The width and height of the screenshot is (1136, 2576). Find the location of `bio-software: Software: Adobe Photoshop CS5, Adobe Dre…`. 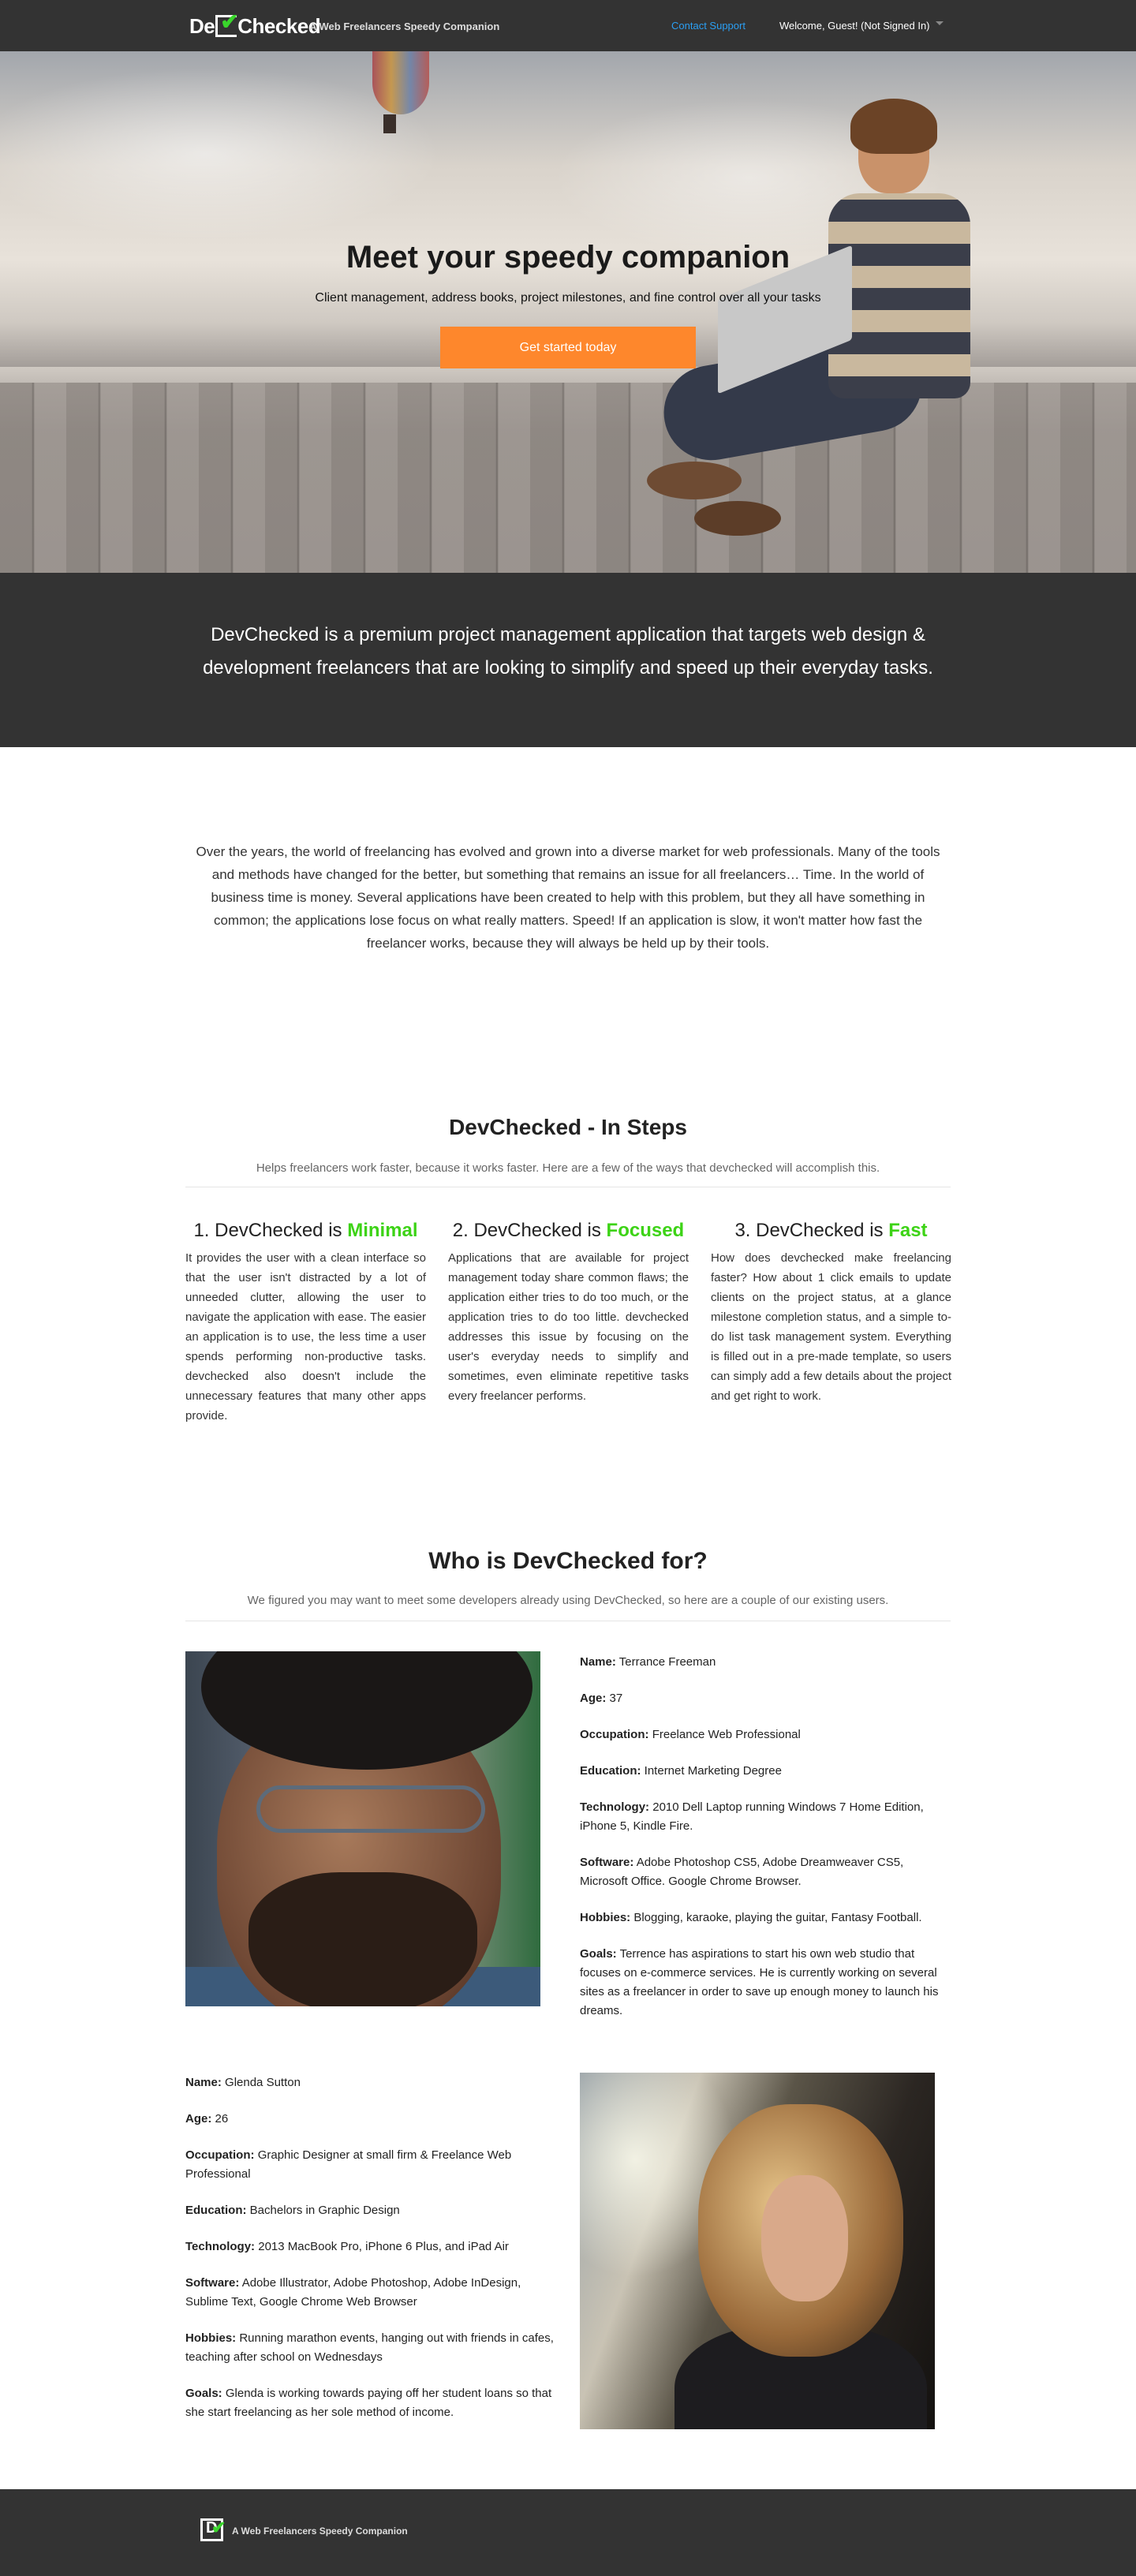

bio-software: Software: Adobe Photoshop CS5, Adobe Dre… is located at coordinates (765, 1872).